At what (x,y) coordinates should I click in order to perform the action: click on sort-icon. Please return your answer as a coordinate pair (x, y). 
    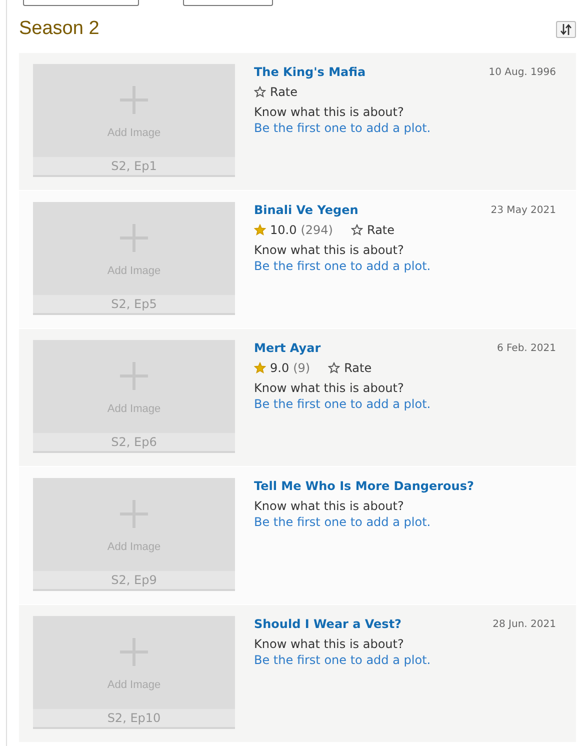
    Looking at the image, I should click on (566, 29).